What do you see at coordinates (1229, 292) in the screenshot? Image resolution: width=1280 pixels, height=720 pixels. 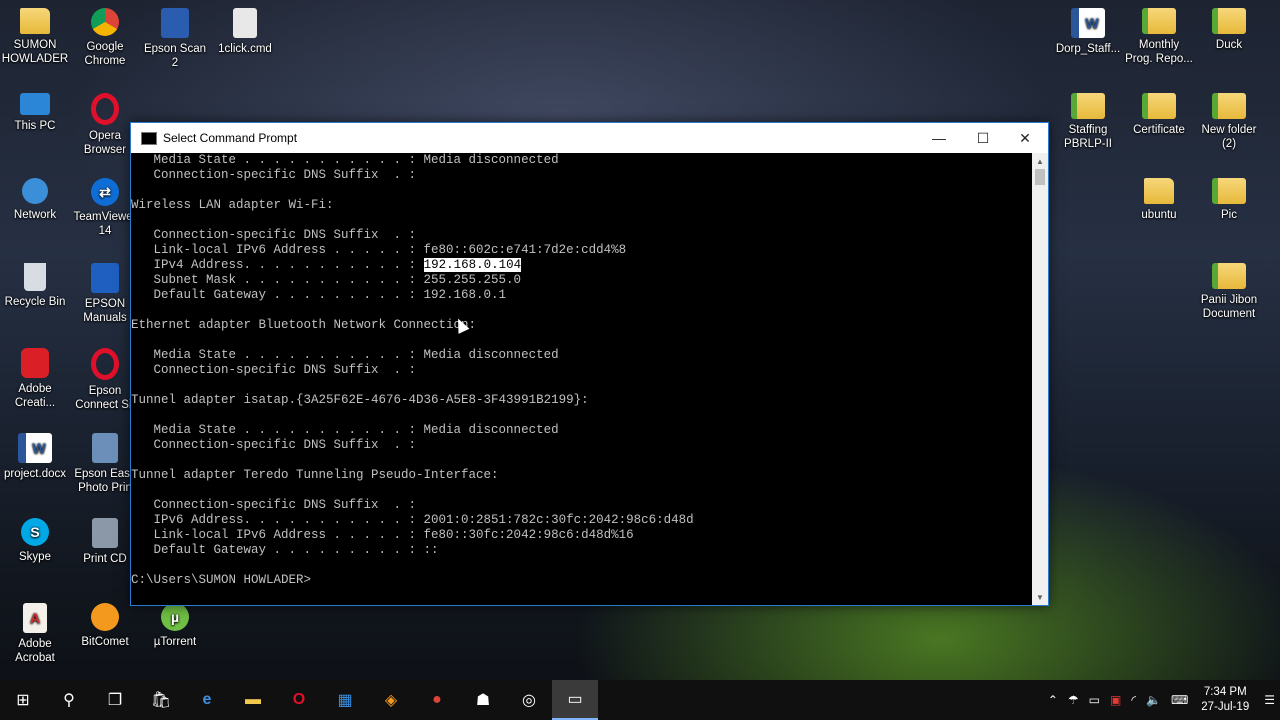 I see `desktop-icon-panii-jibon-document: Panii Jibon Document` at bounding box center [1229, 292].